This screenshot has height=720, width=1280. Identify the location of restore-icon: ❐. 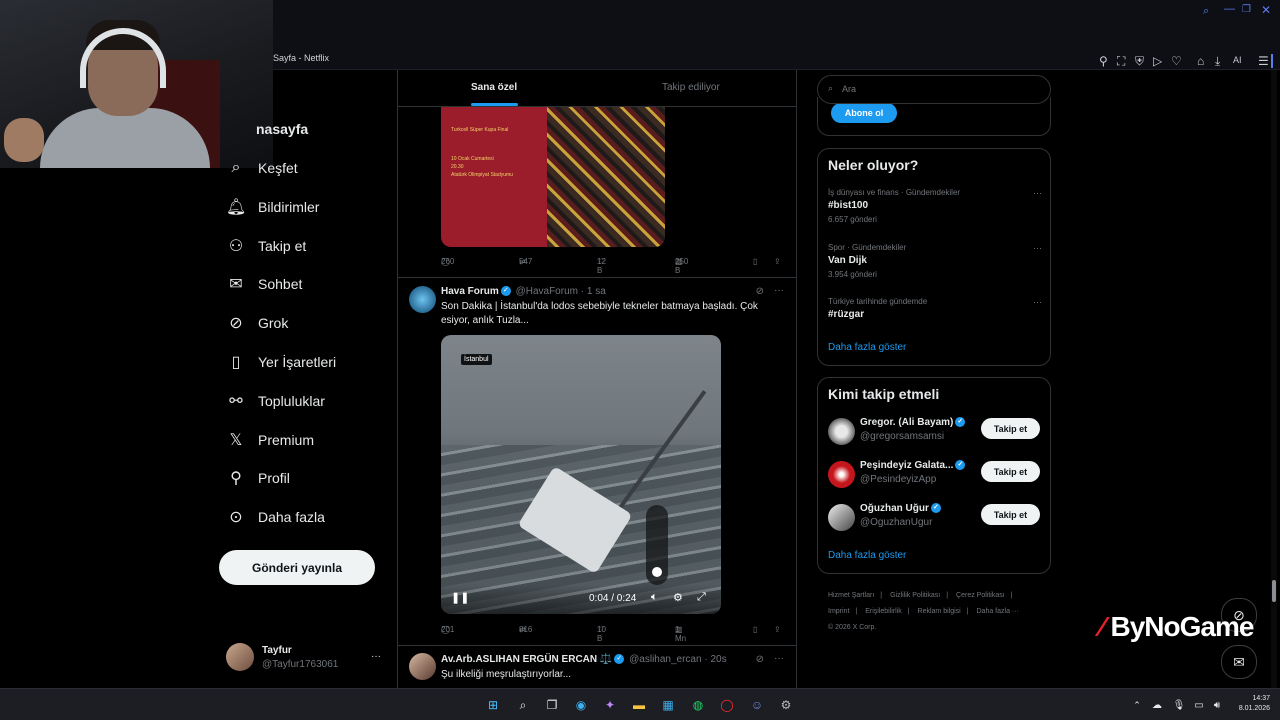
(1246, 9).